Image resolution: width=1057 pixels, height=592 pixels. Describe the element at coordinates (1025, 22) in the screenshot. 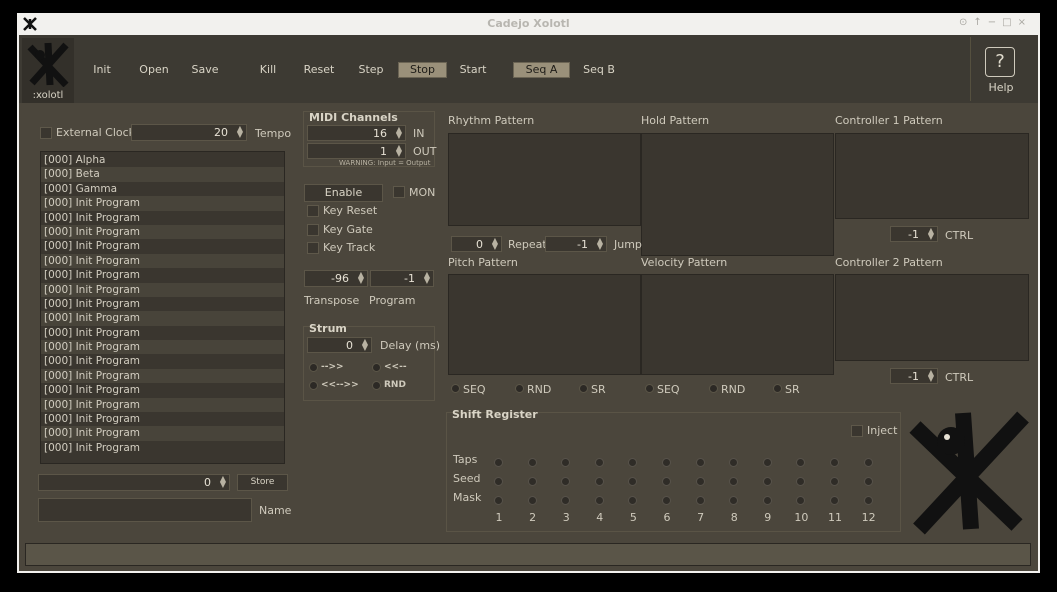

I see `close-icon: ×` at that location.